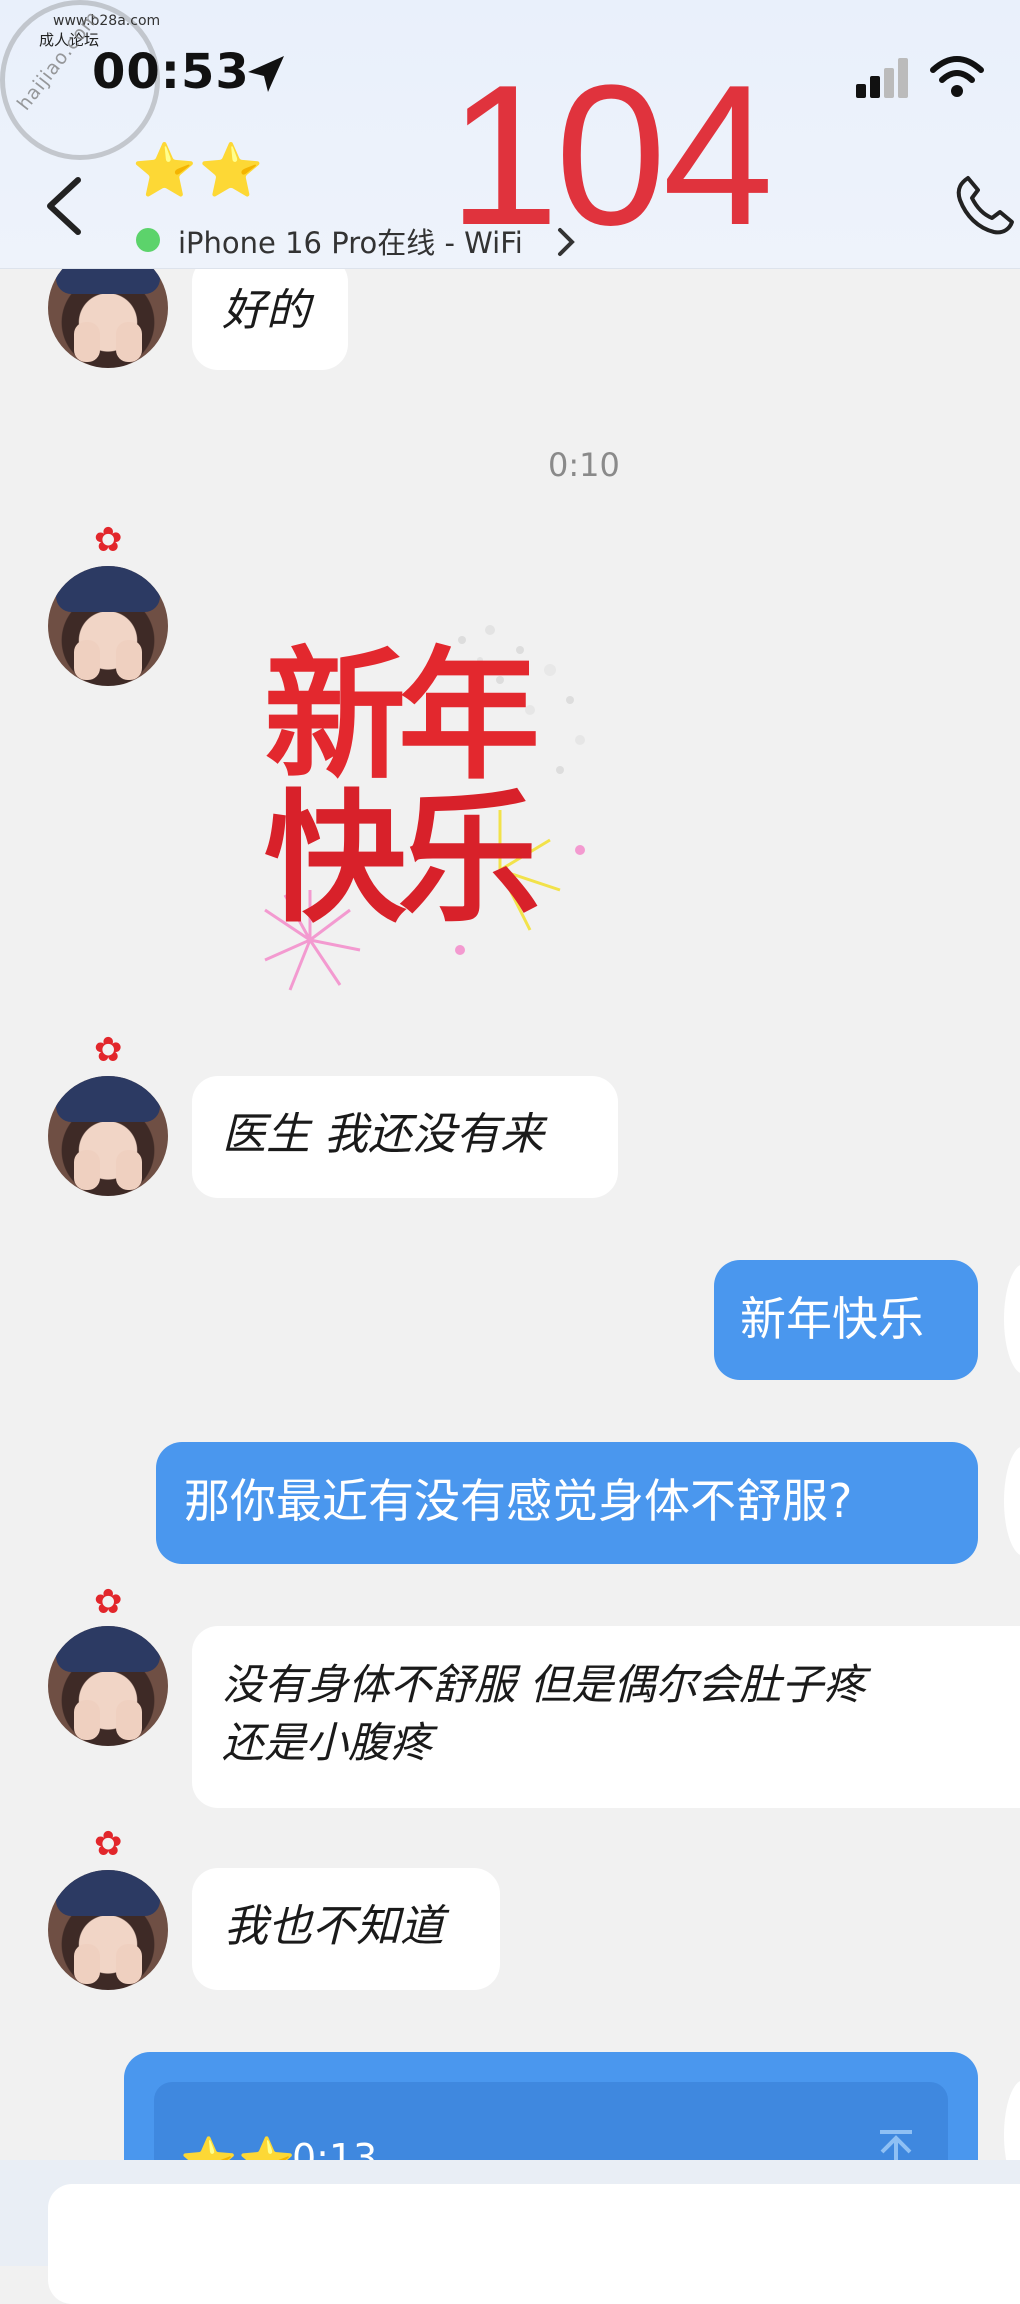 This screenshot has width=1020, height=2304. Describe the element at coordinates (400, 716) in the screenshot. I see `sticker-text-line1: 新年` at that location.